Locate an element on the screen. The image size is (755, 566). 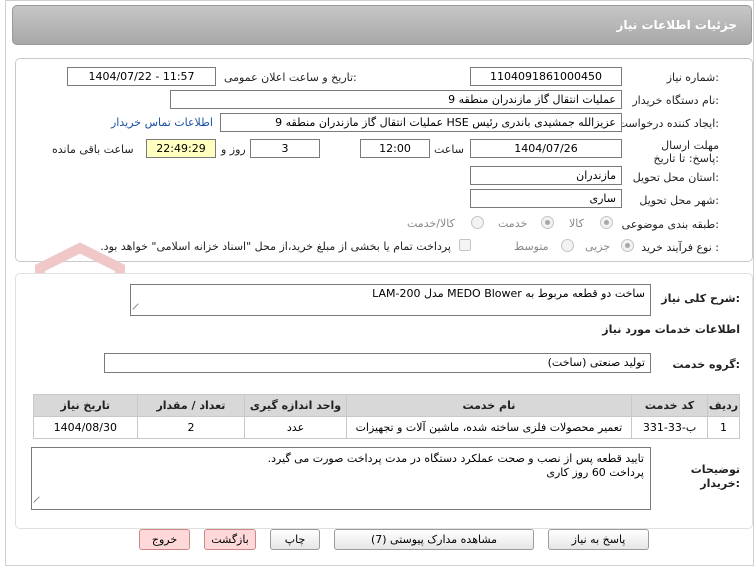
page-title: جزئیات اطلاعات نیاز is located at coordinates (676, 25).